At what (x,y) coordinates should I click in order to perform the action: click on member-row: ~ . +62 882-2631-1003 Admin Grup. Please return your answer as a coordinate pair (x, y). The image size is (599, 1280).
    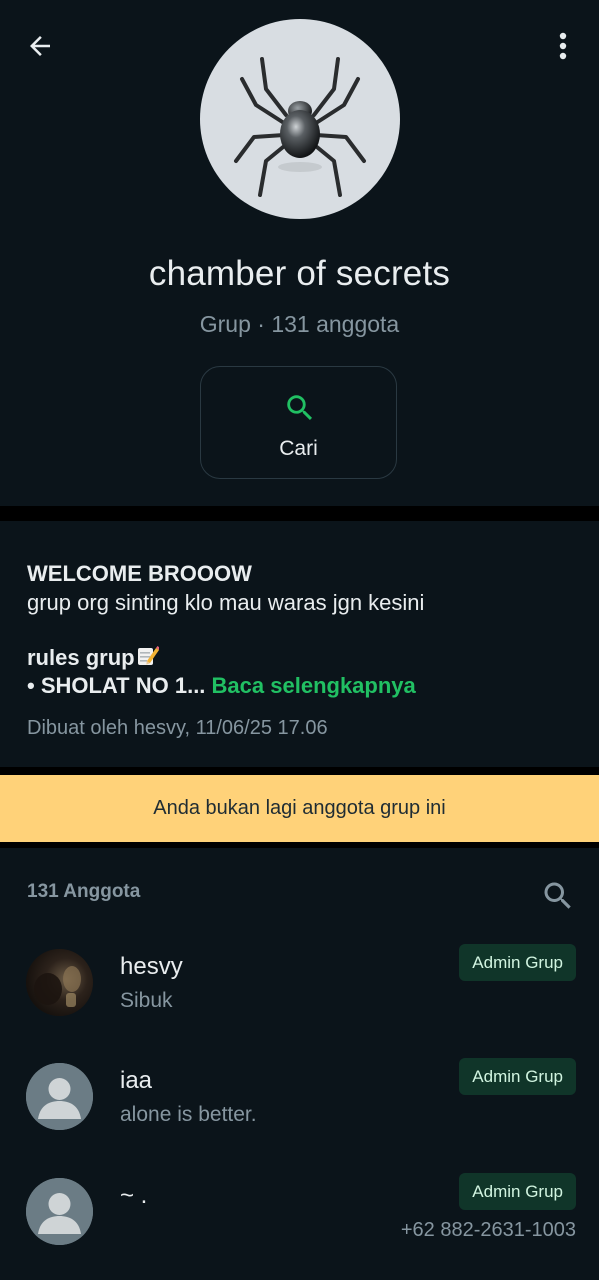
    Looking at the image, I should click on (299, 1225).